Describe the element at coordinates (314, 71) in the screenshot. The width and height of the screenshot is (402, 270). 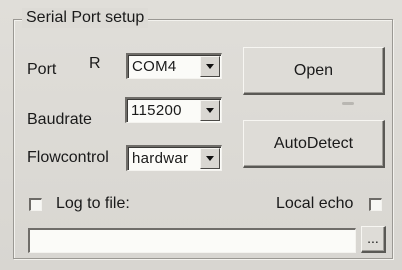
I see `open-button: Open` at that location.